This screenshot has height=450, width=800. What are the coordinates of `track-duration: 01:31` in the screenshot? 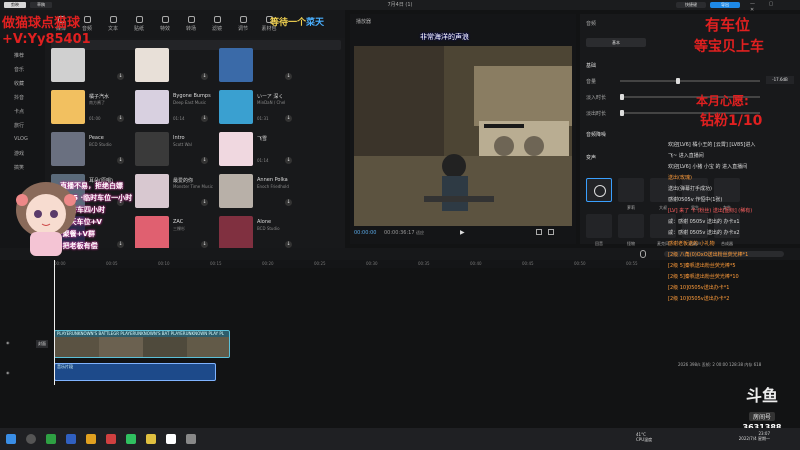 It's located at (263, 118).